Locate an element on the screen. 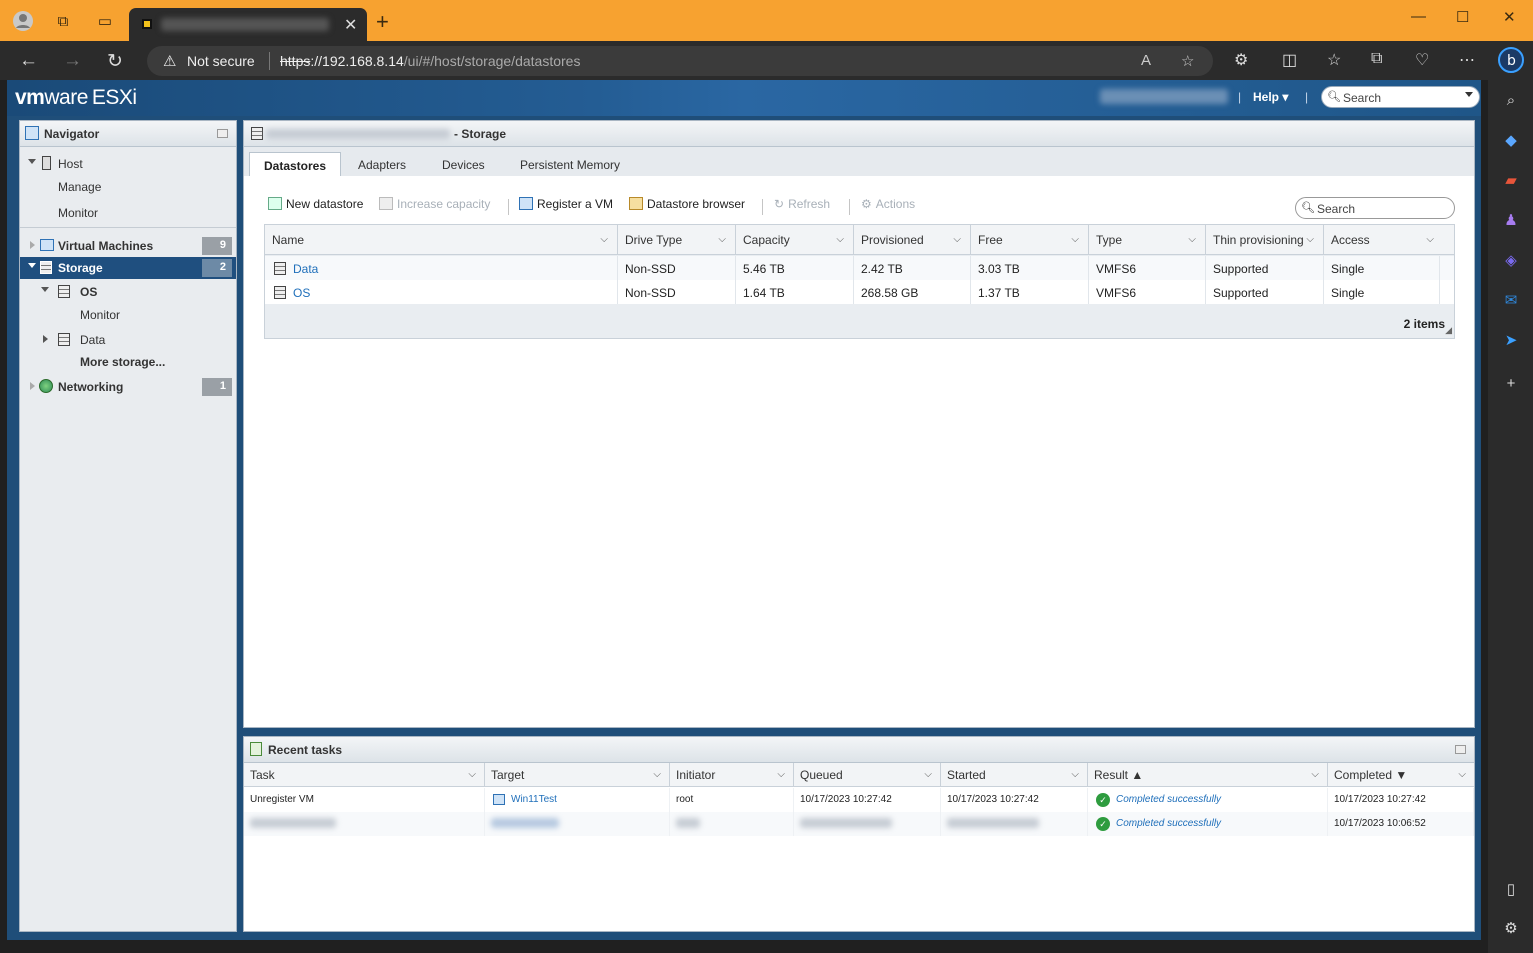 This screenshot has width=1533, height=953. security-label: Not secure is located at coordinates (221, 61).